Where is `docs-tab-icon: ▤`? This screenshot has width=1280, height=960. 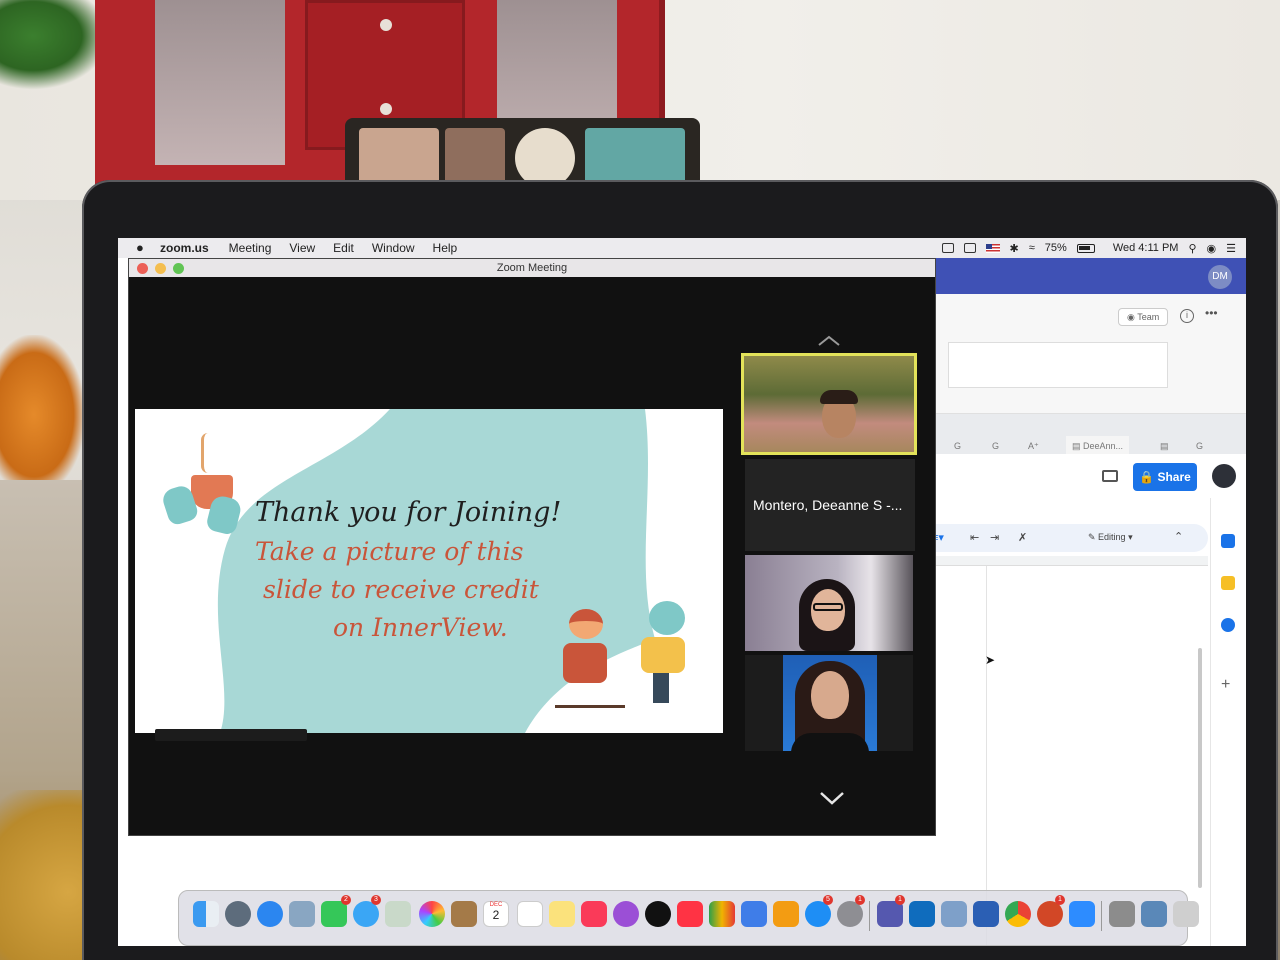
docs-tab-icon: ▤ is located at coordinates (1164, 446).